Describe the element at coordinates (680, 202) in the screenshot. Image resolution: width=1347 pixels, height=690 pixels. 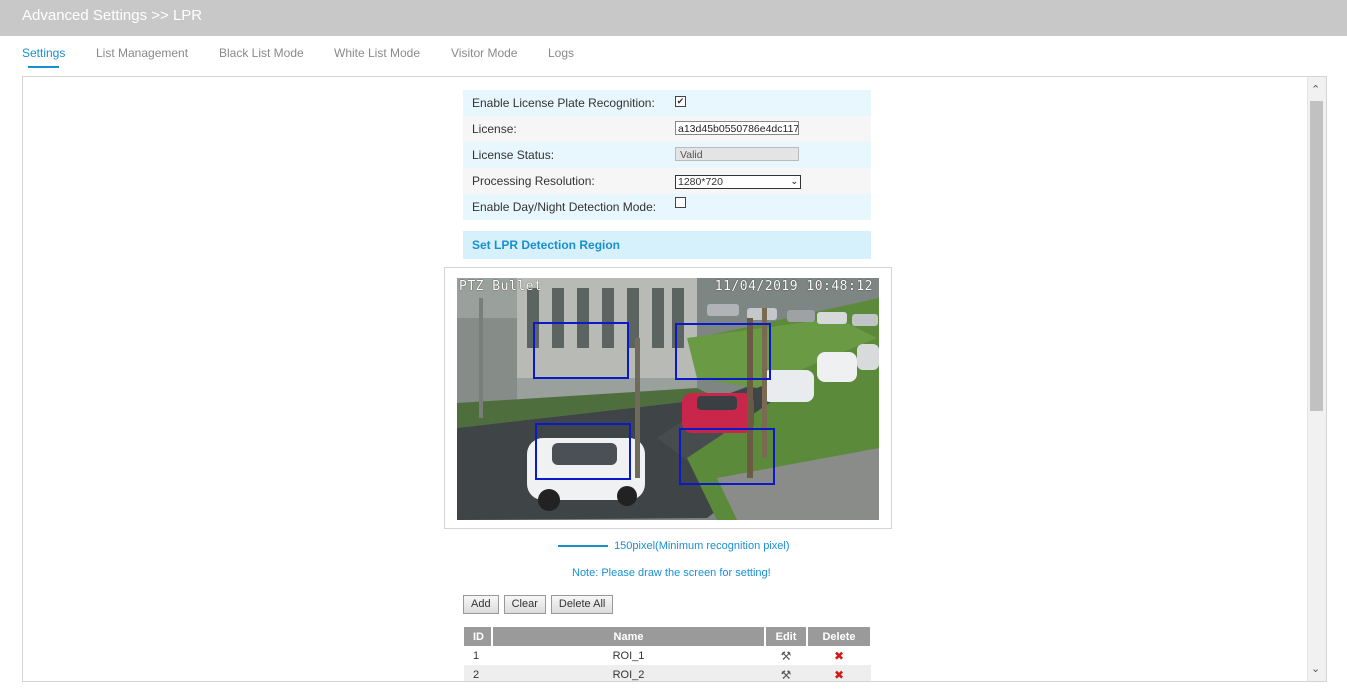
I see `day-night-checkbox` at that location.